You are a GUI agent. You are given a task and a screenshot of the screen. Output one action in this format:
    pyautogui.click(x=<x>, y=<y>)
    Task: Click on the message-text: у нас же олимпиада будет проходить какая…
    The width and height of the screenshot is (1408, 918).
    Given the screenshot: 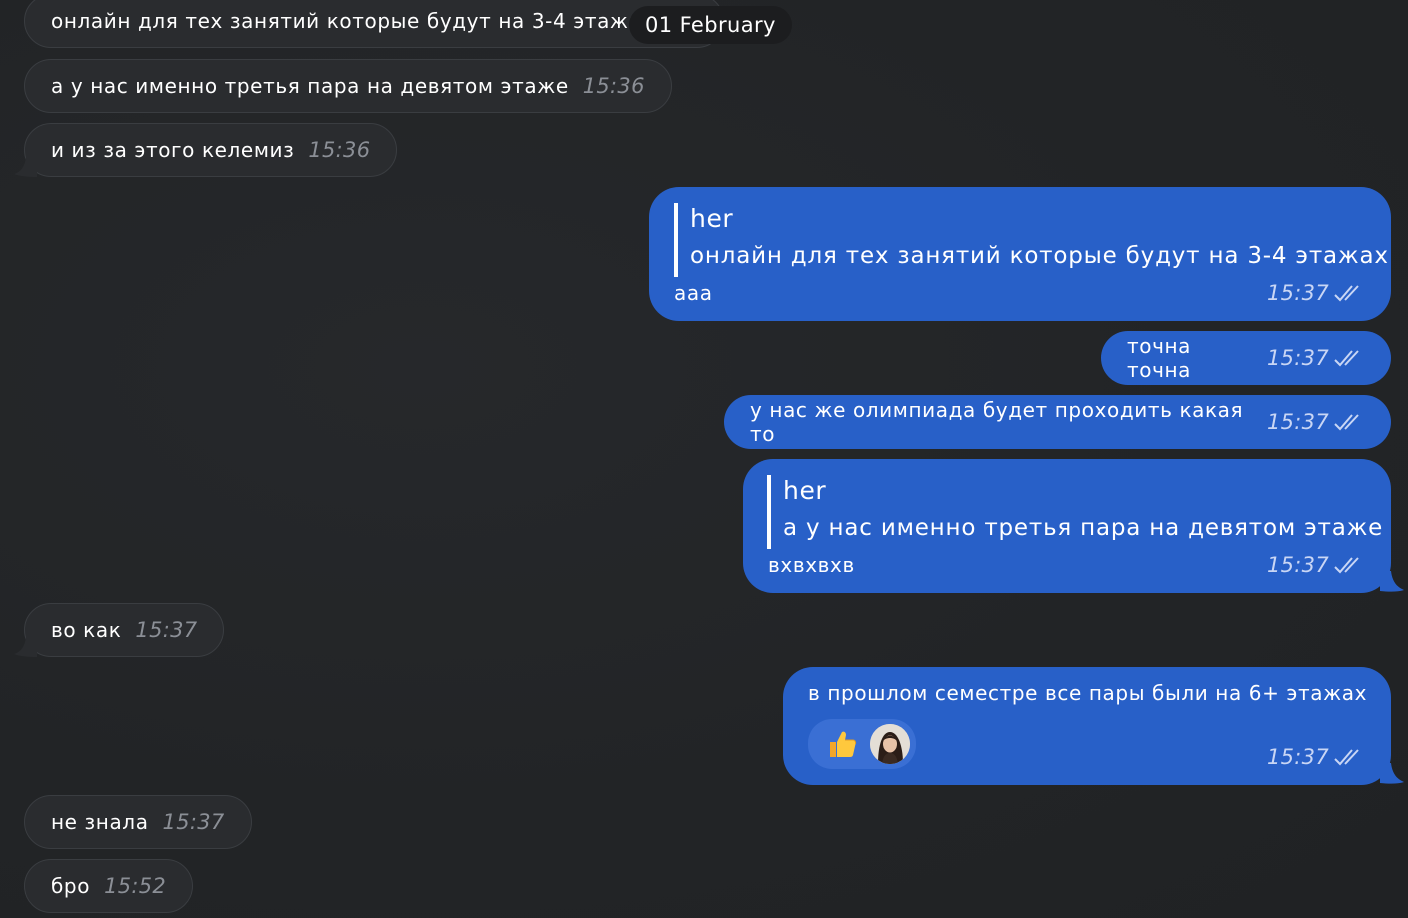 What is the action you would take?
    pyautogui.click(x=997, y=422)
    